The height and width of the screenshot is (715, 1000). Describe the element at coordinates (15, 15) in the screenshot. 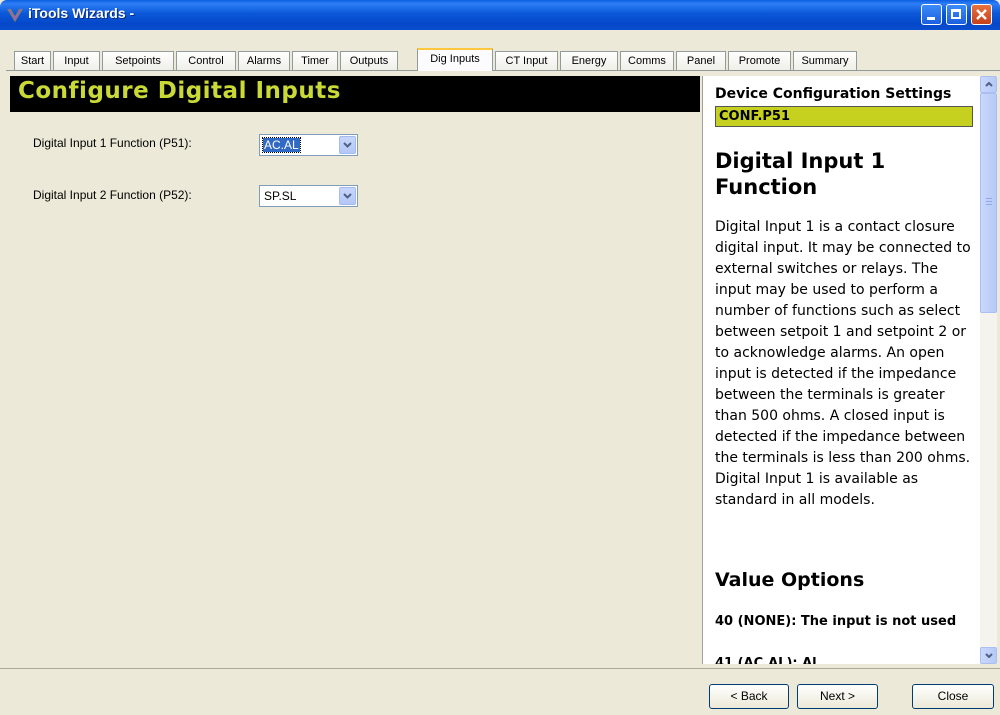

I see `itools-logo-icon` at that location.